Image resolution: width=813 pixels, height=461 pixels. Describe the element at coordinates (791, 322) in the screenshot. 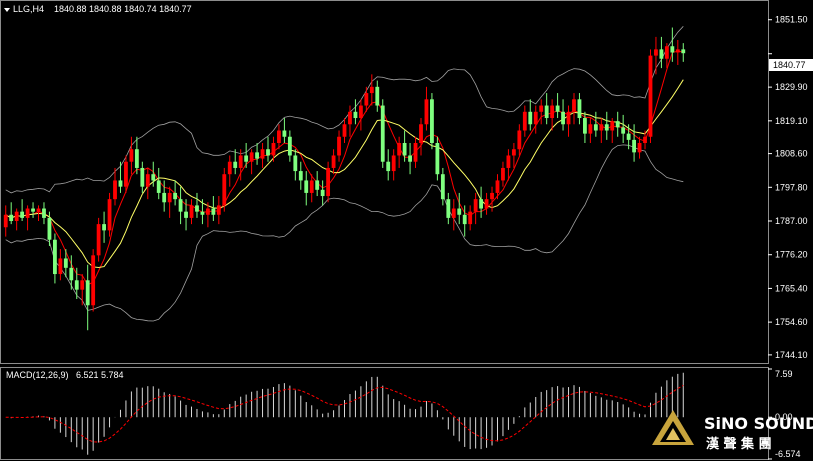

I see `price-tick-label: 1754.60` at that location.